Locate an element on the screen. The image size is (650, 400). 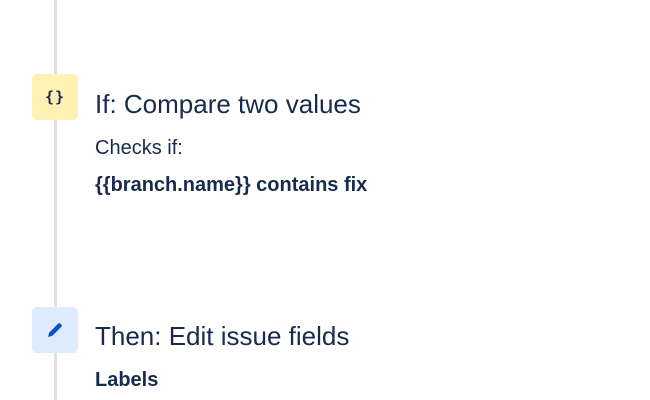
pencil-icon is located at coordinates (55, 330).